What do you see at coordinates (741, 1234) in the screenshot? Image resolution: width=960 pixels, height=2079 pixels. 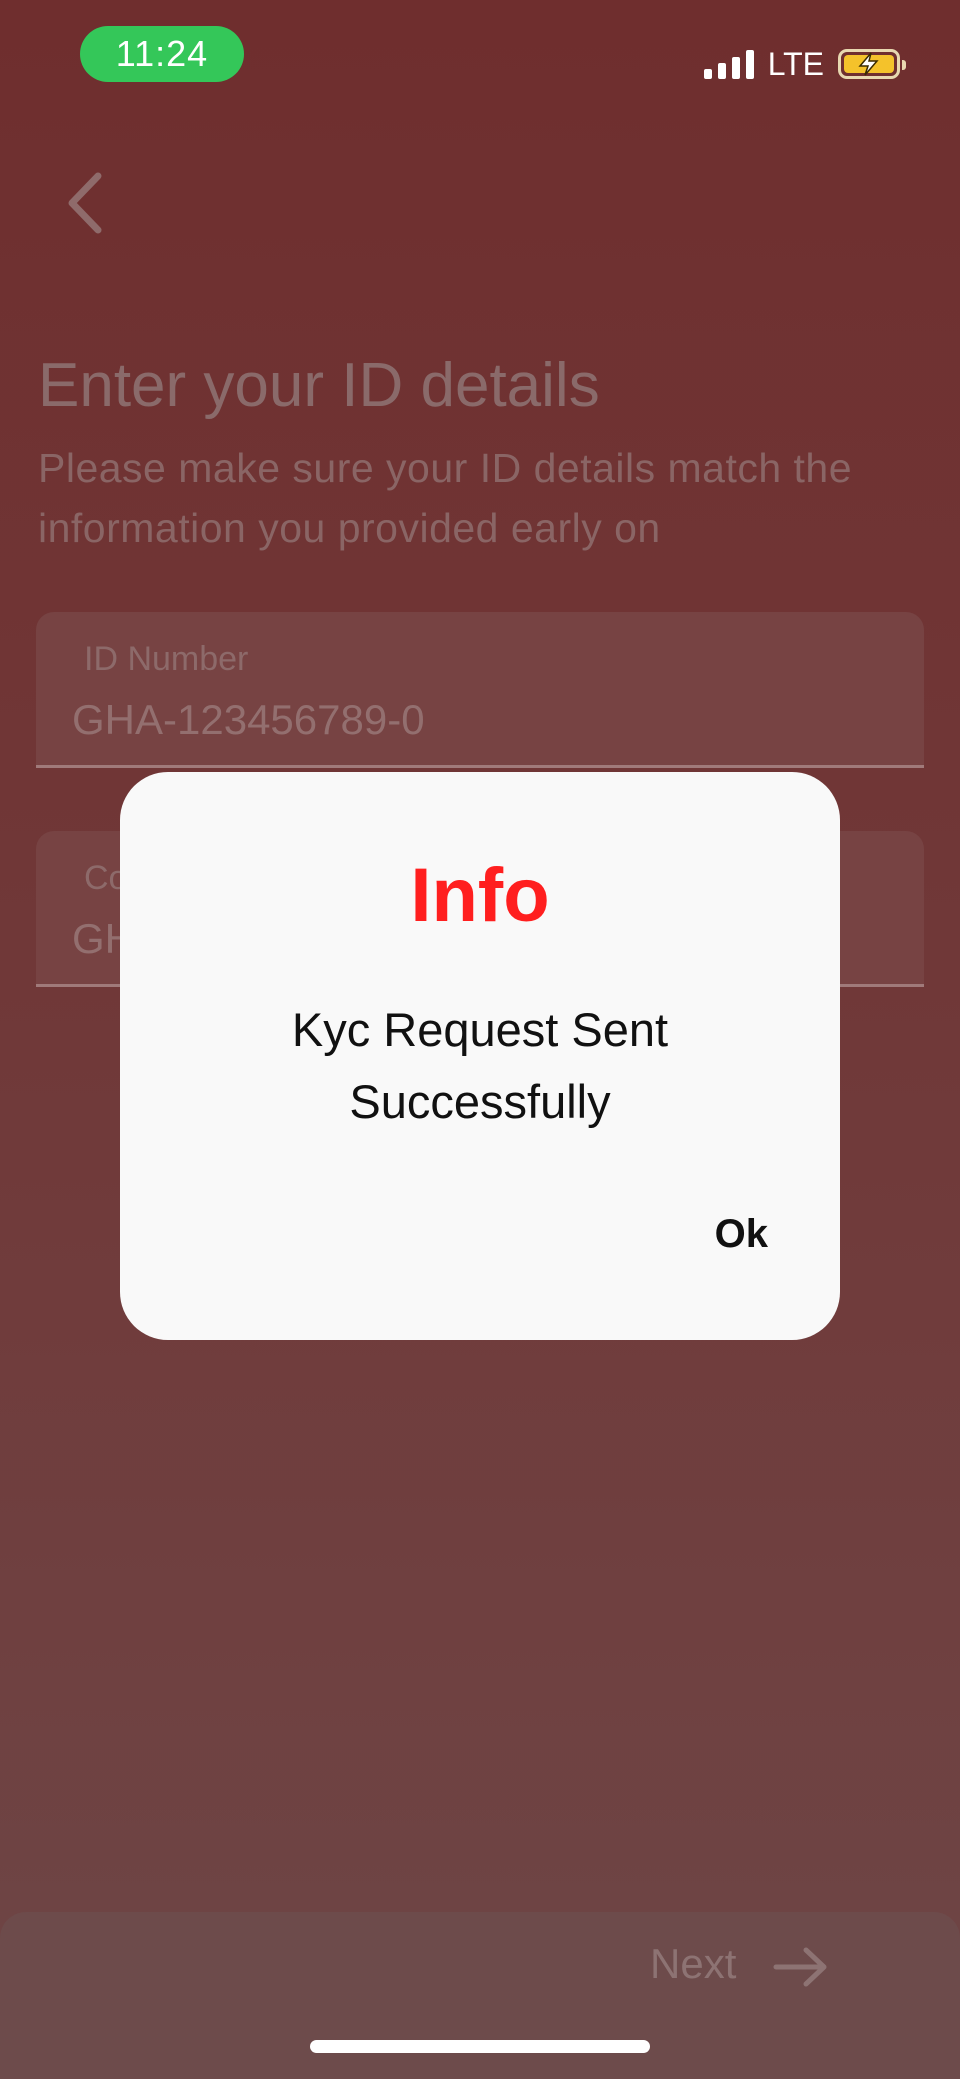 I see `ok-button: Ok` at bounding box center [741, 1234].